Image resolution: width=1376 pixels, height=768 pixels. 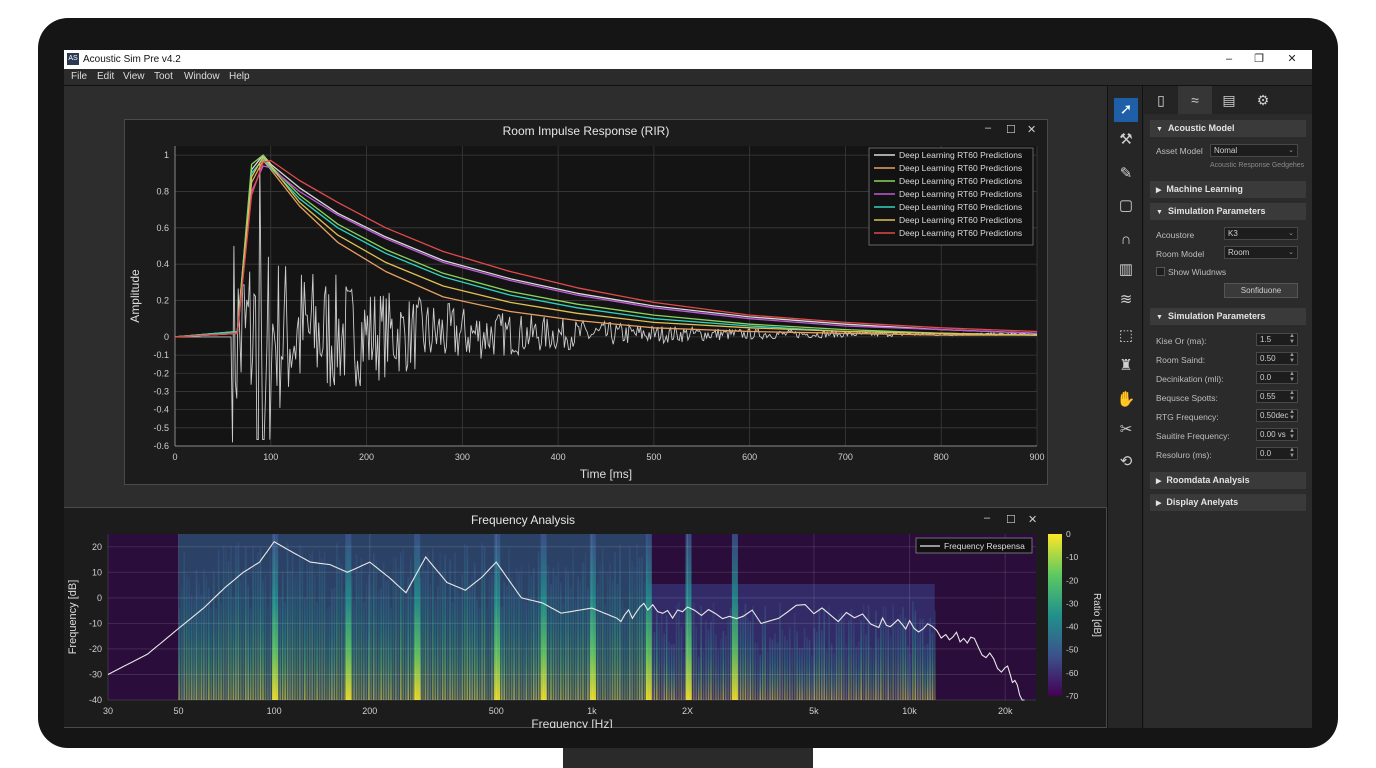 I want to click on menu-tool: Toot, so click(x=163, y=76).